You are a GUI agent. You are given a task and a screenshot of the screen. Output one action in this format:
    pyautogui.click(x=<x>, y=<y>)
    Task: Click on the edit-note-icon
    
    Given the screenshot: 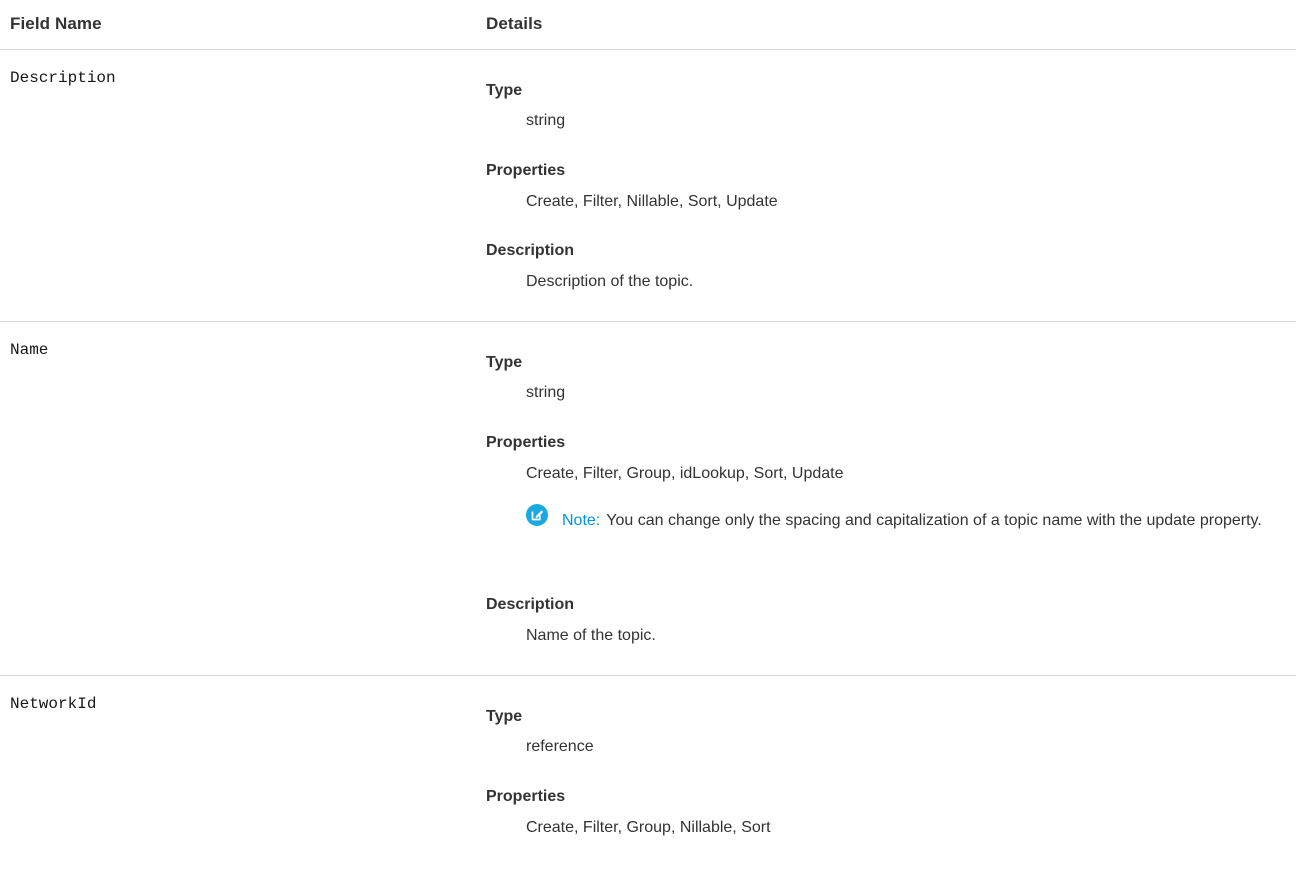 What is the action you would take?
    pyautogui.click(x=537, y=515)
    